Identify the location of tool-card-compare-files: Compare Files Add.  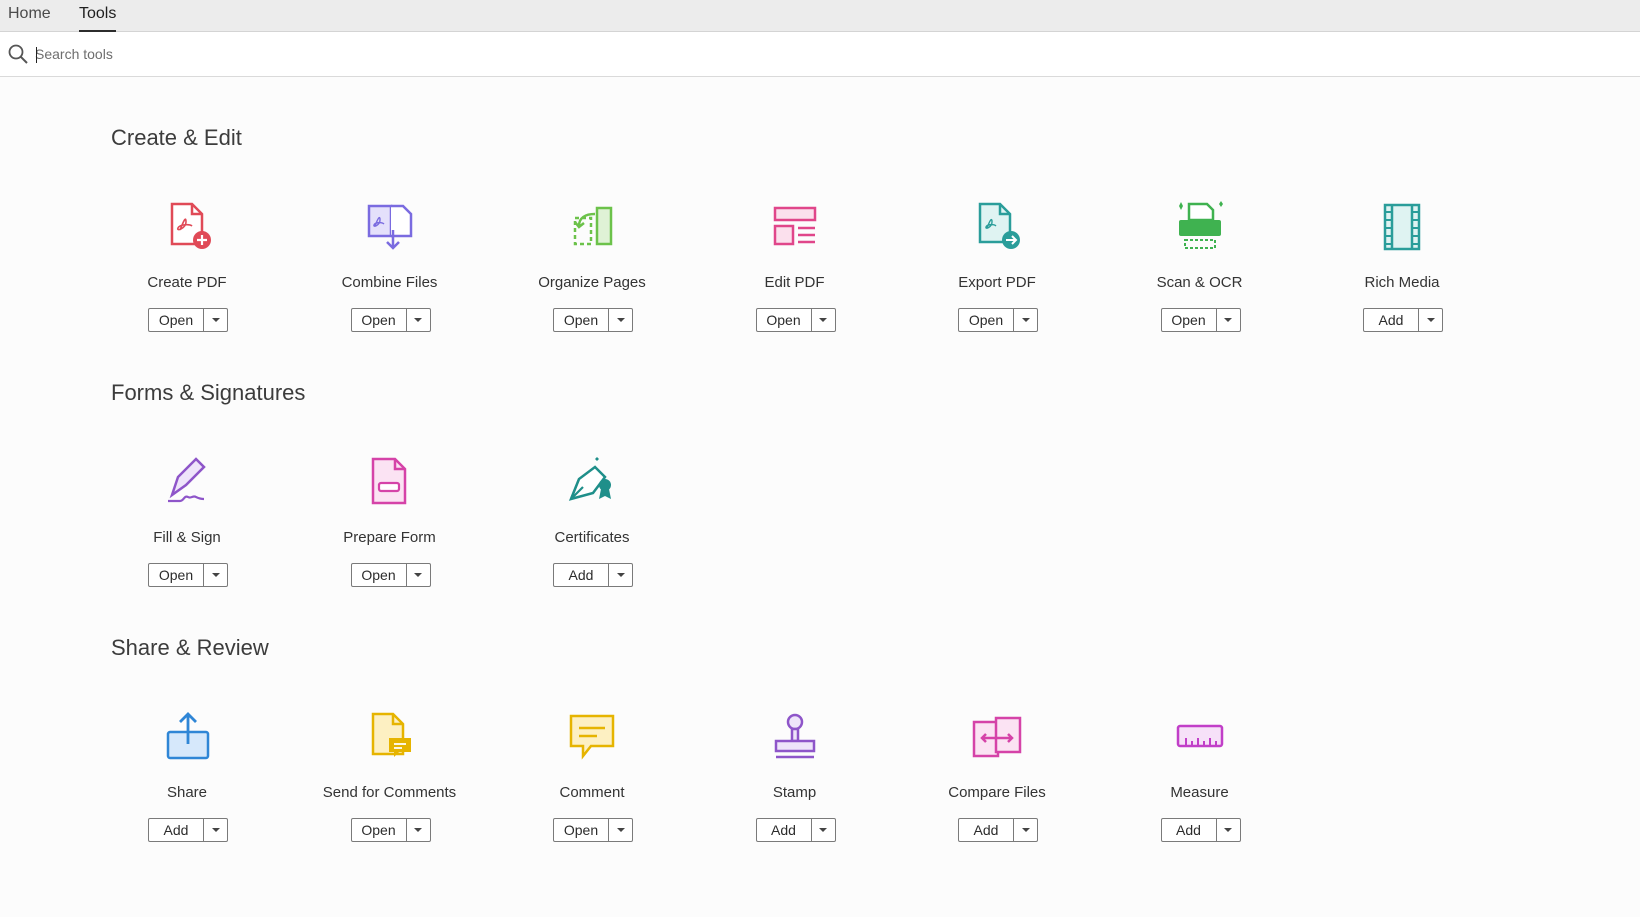
(997, 785).